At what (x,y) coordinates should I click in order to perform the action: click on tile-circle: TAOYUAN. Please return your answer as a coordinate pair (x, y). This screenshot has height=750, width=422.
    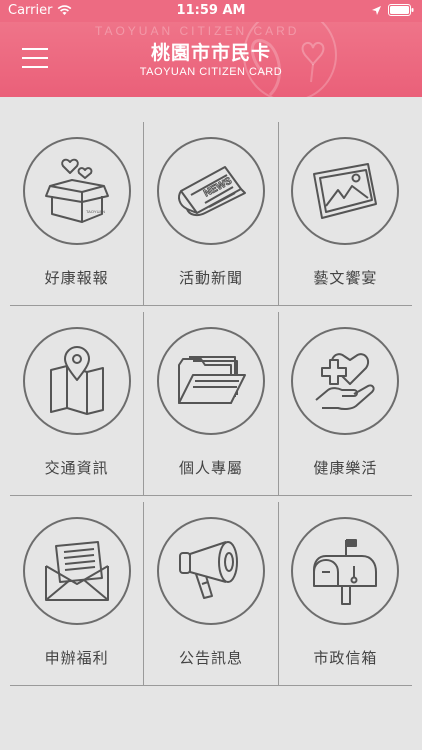
    Looking at the image, I should click on (76, 191).